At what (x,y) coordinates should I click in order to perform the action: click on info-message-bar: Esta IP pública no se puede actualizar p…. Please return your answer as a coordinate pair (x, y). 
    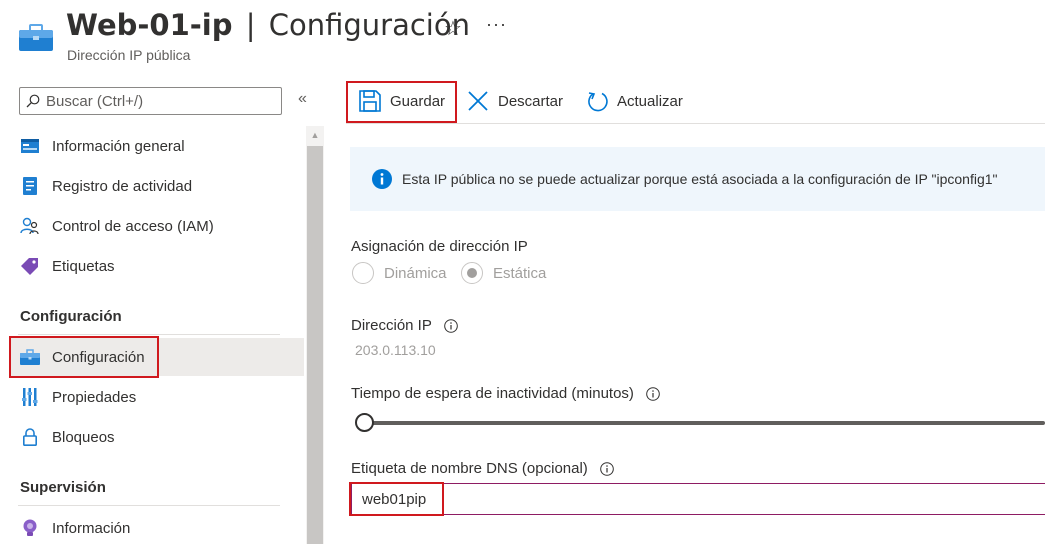
    Looking at the image, I should click on (697, 179).